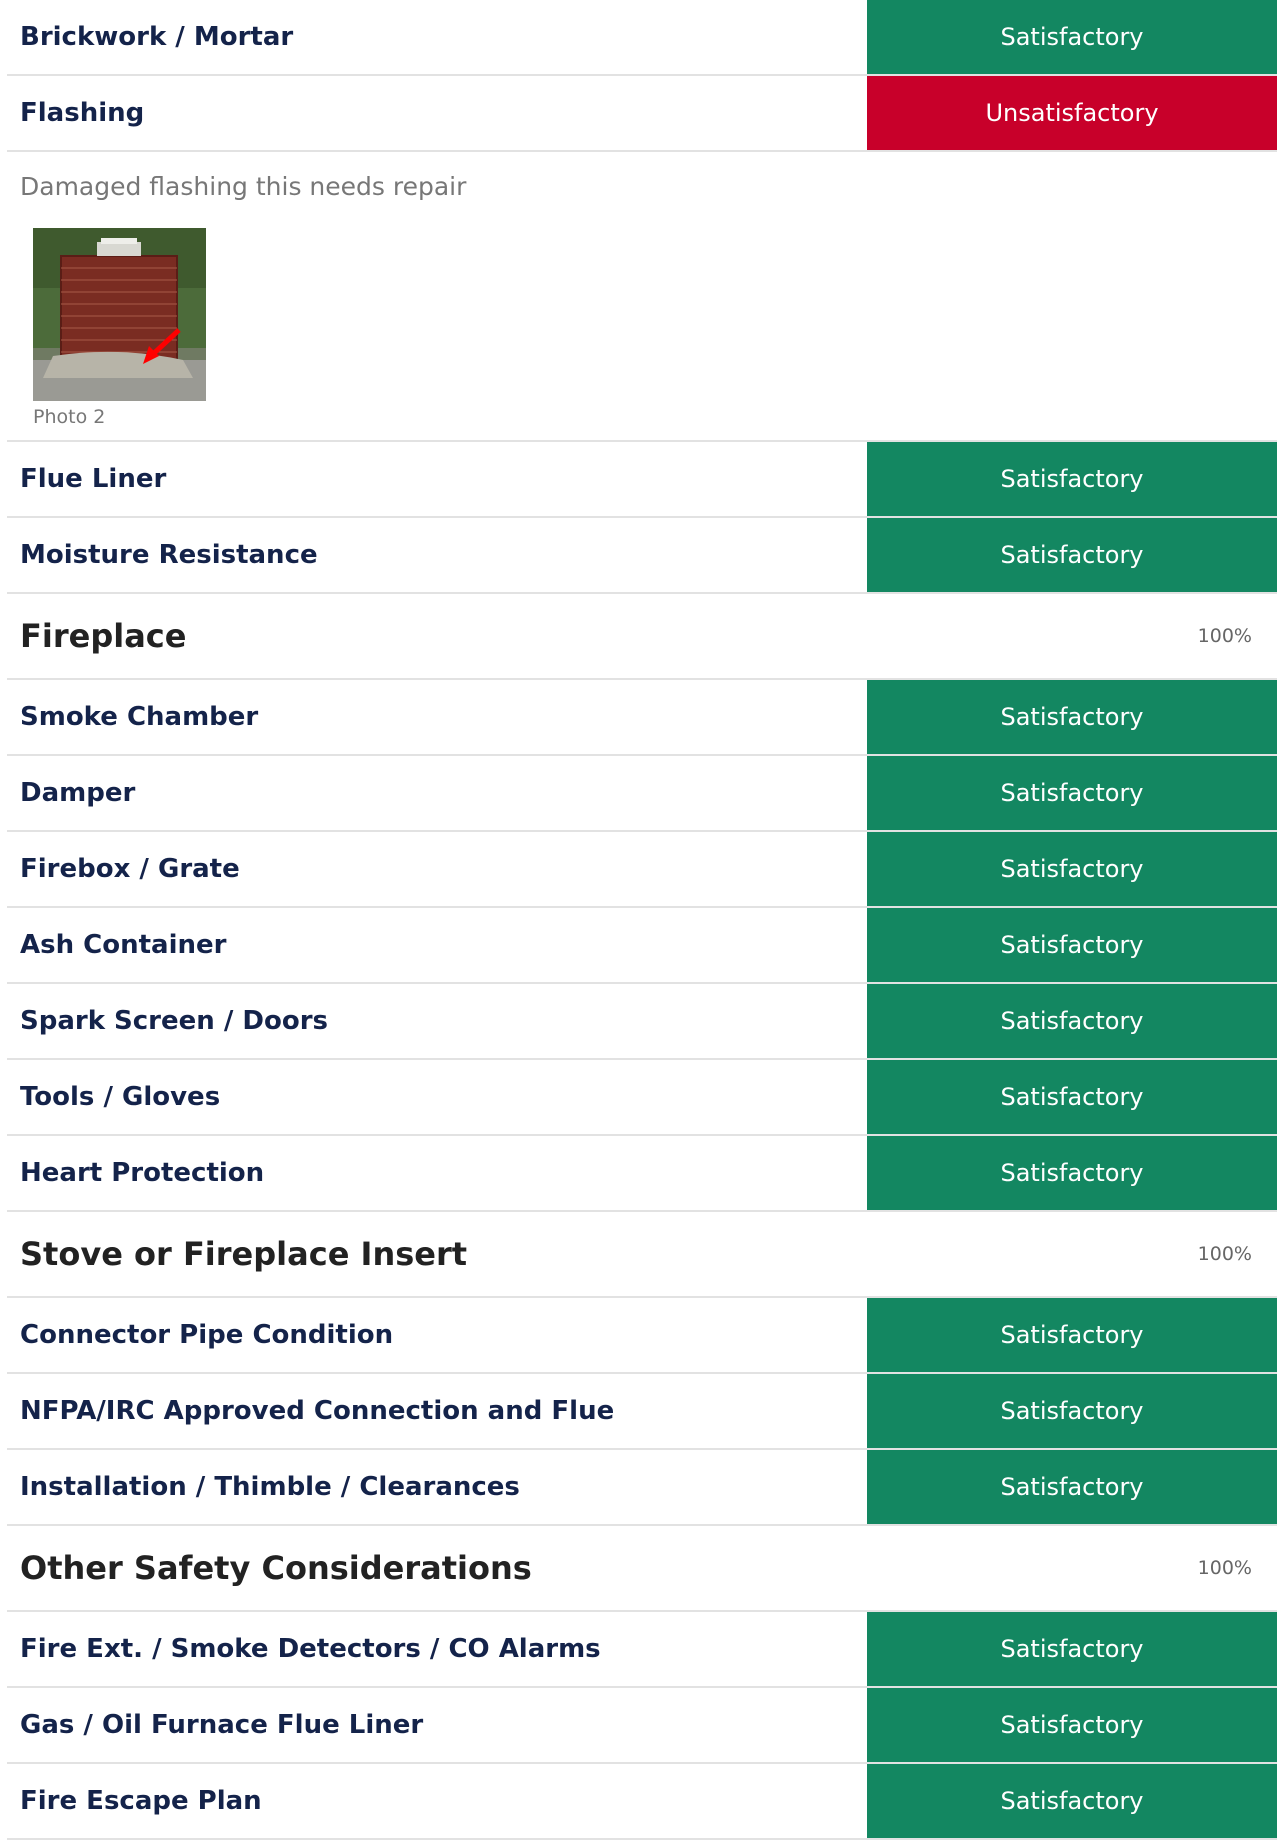  What do you see at coordinates (642, 38) in the screenshot?
I see `item-row-brickwork: Brickwork / Mortar Satisfactory` at bounding box center [642, 38].